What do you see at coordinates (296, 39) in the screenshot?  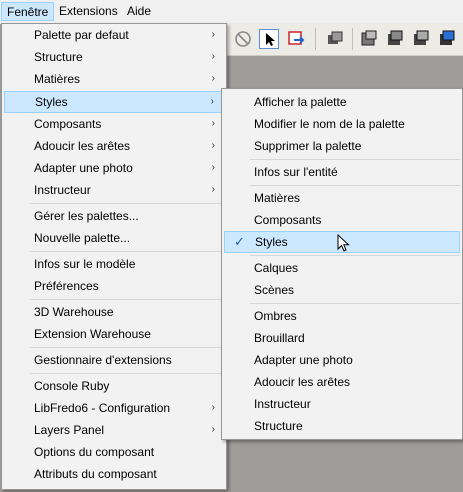 I see `export-icon` at bounding box center [296, 39].